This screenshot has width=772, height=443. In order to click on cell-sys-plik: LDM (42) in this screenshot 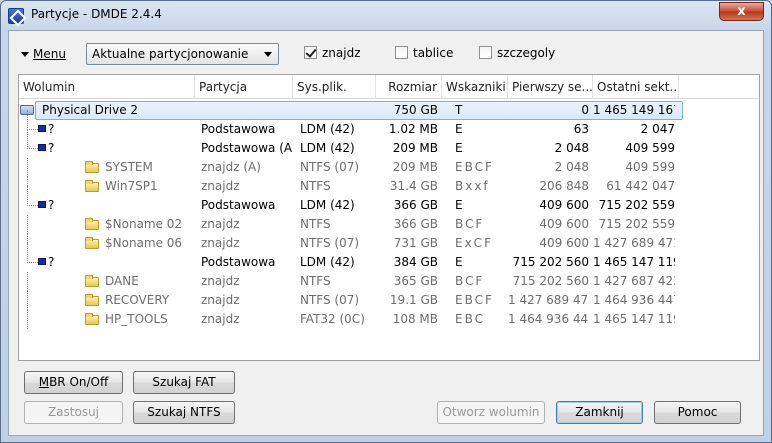, I will do `click(327, 148)`.